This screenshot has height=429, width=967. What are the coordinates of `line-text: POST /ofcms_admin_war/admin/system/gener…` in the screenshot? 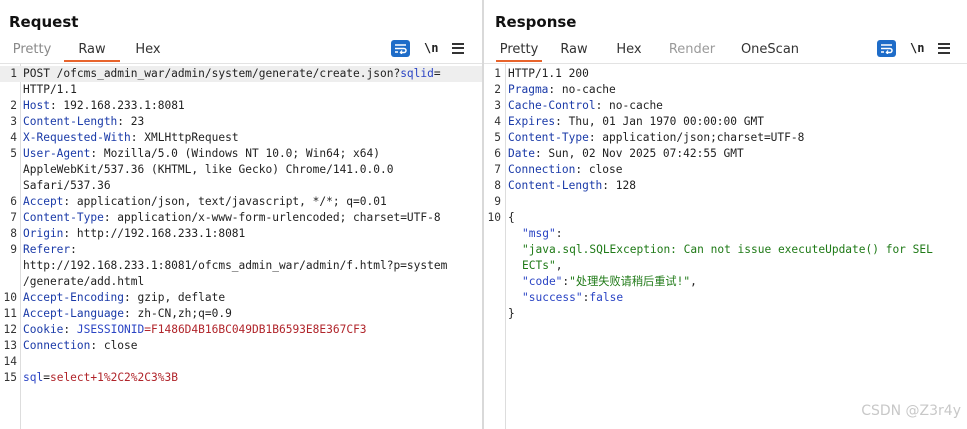 It's located at (232, 74).